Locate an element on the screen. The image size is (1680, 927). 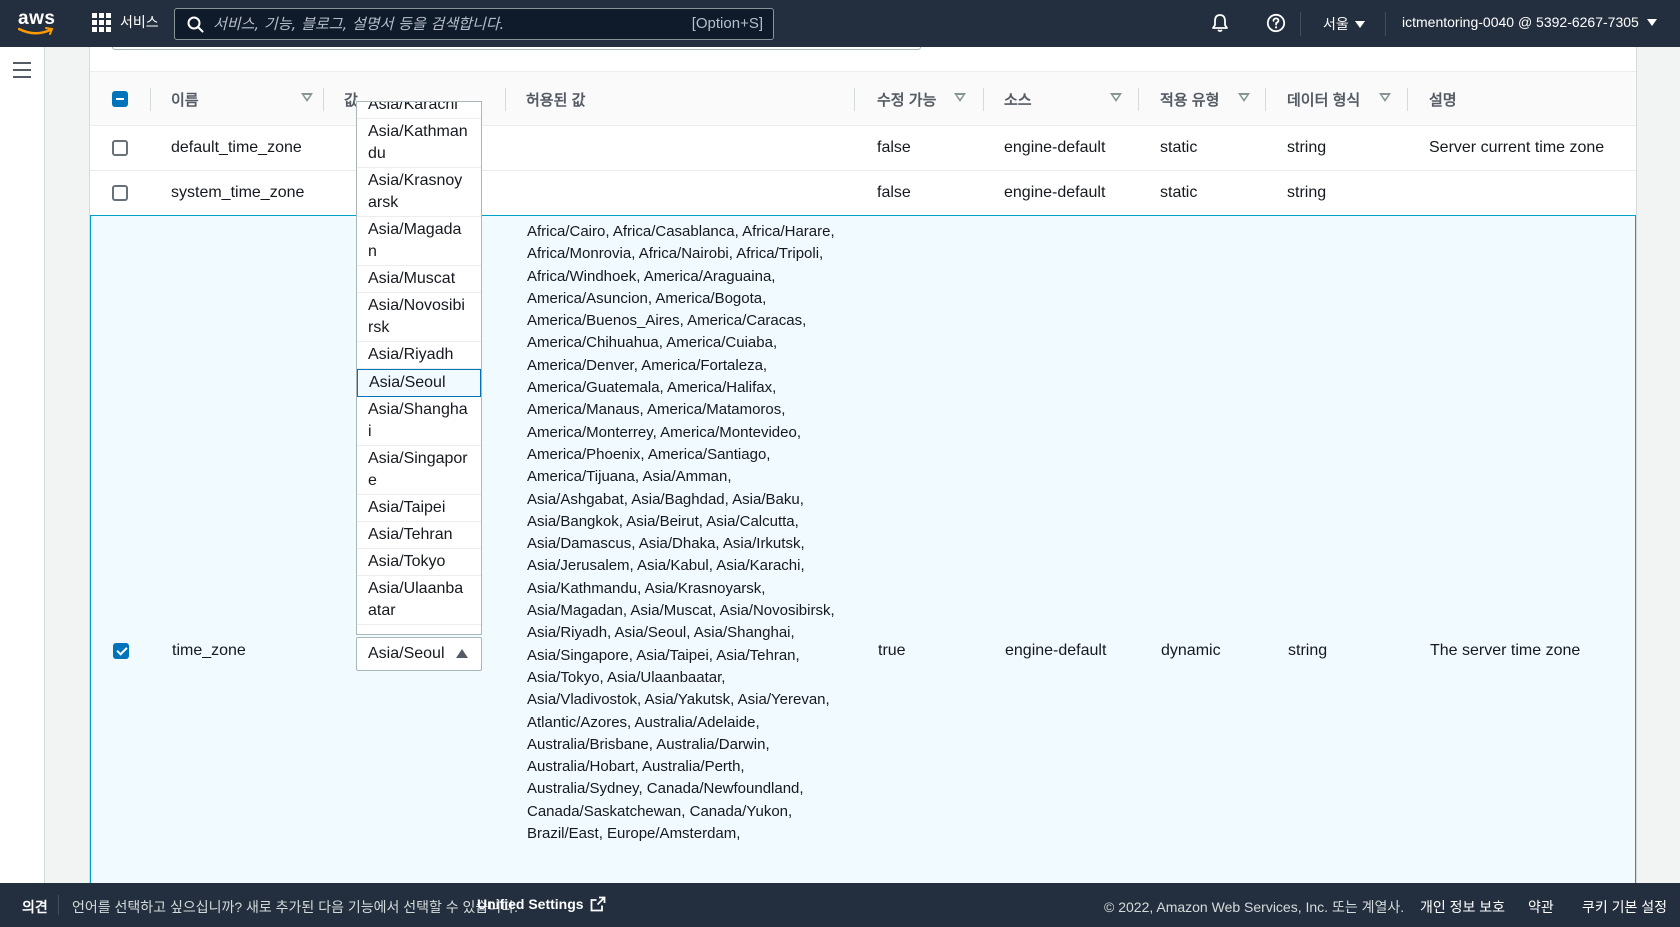
dropdown-option: Asia/Tokyo is located at coordinates (419, 562).